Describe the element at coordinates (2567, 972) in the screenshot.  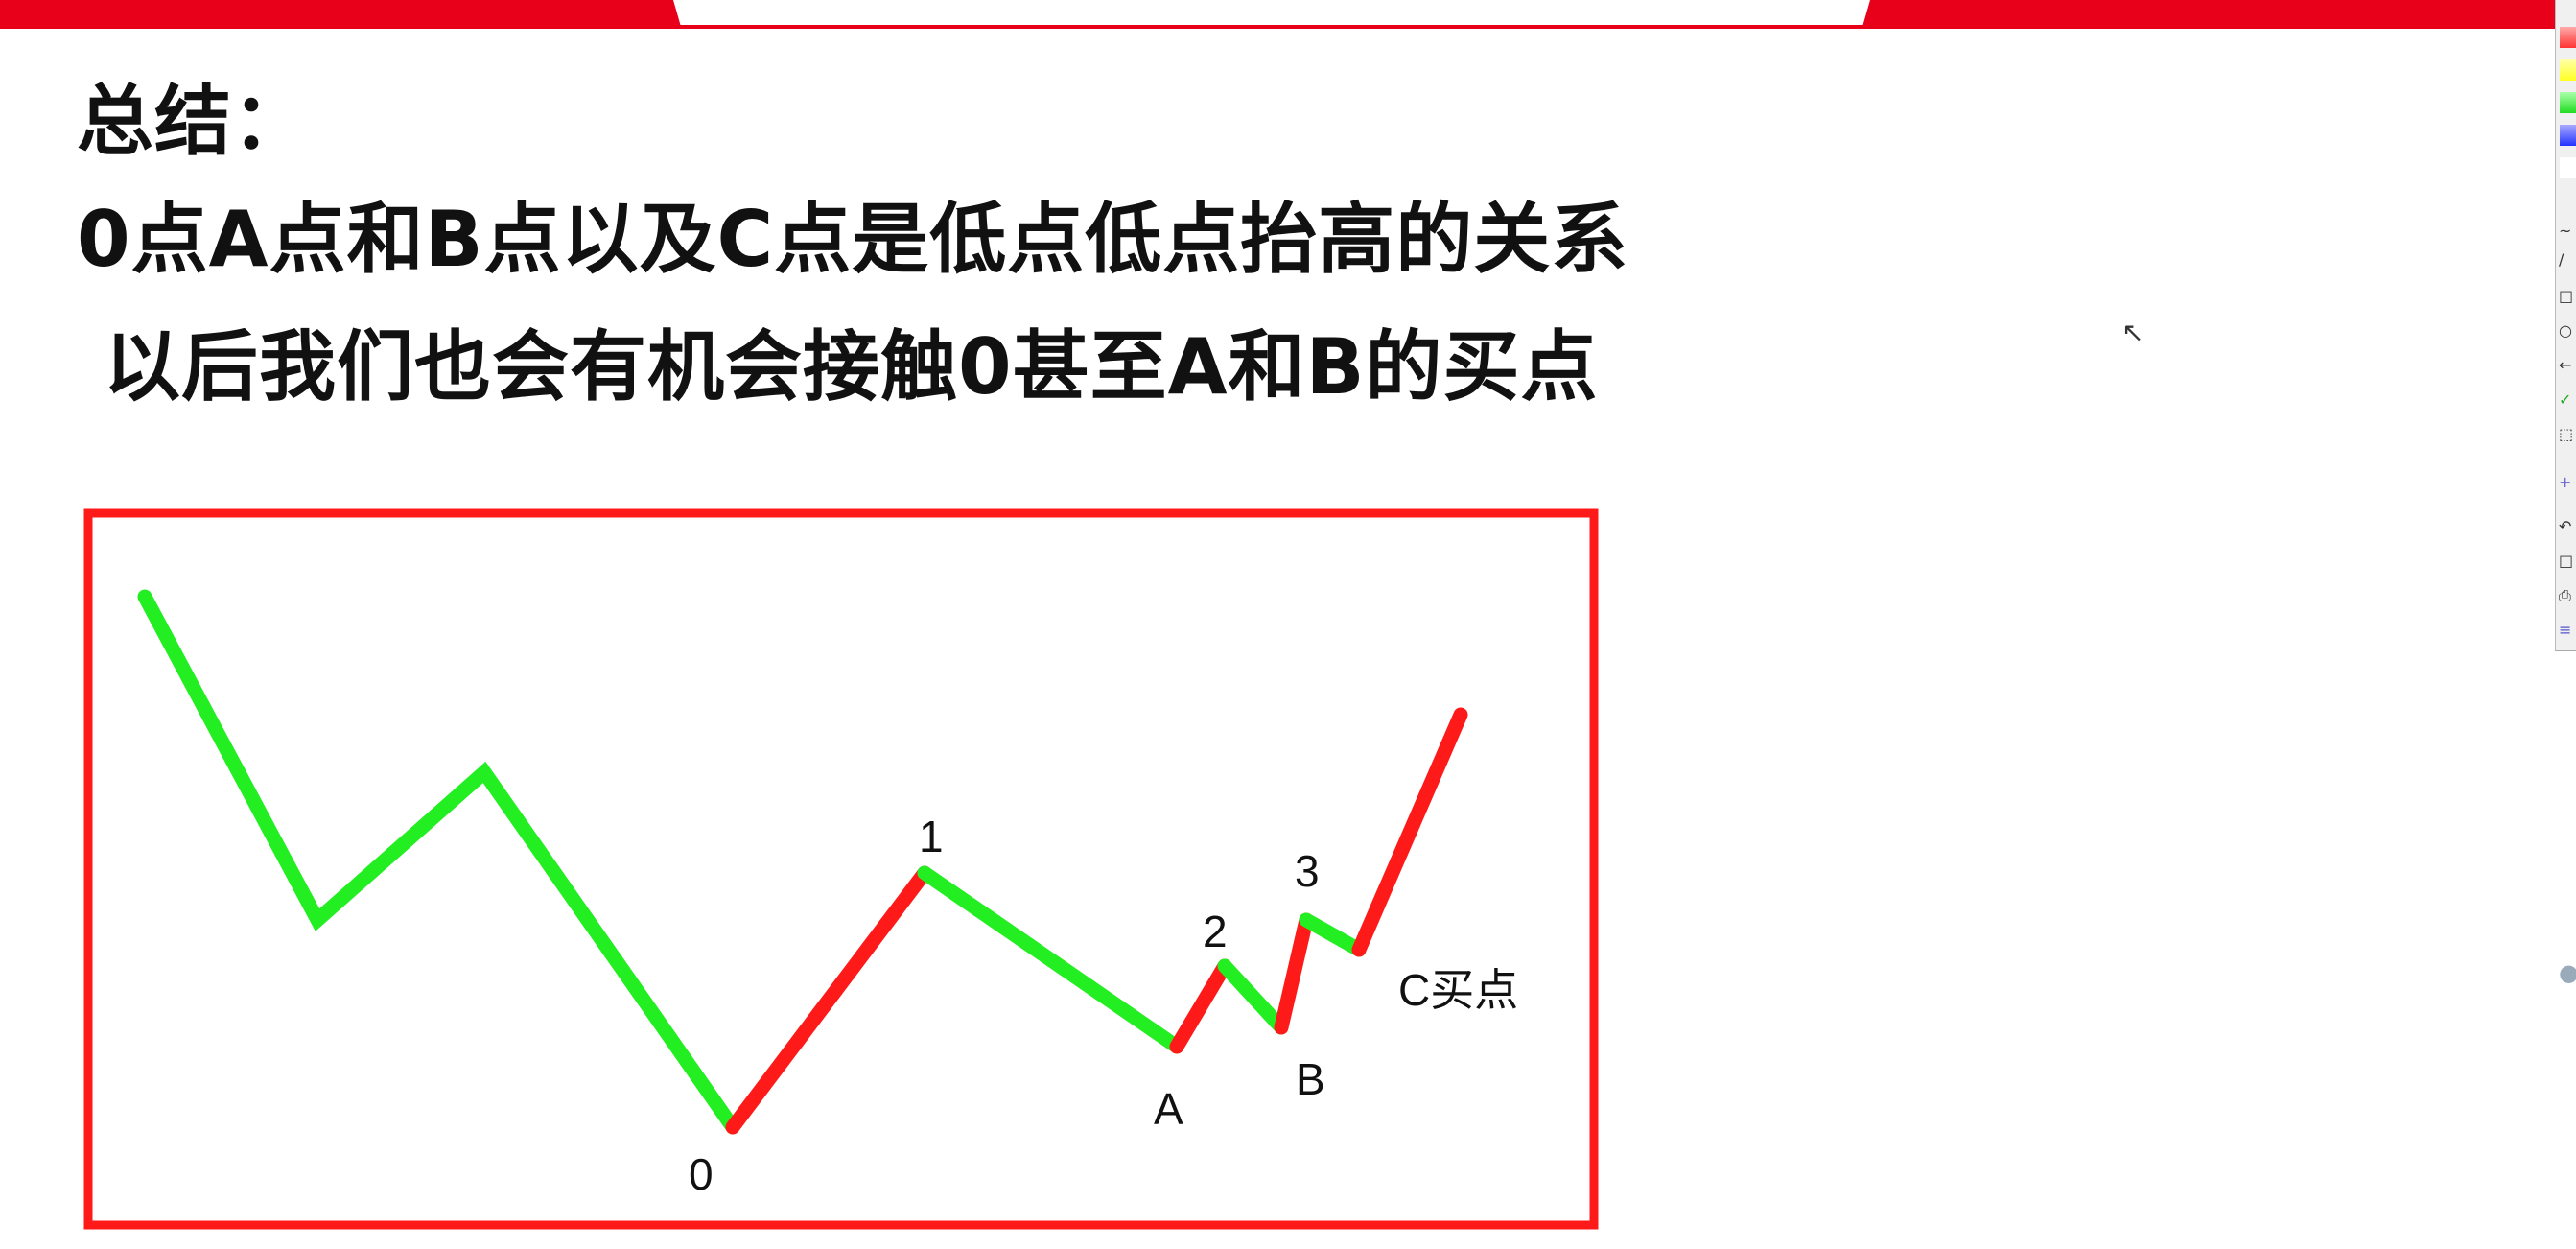
I see `side-widget-icon: ●` at that location.